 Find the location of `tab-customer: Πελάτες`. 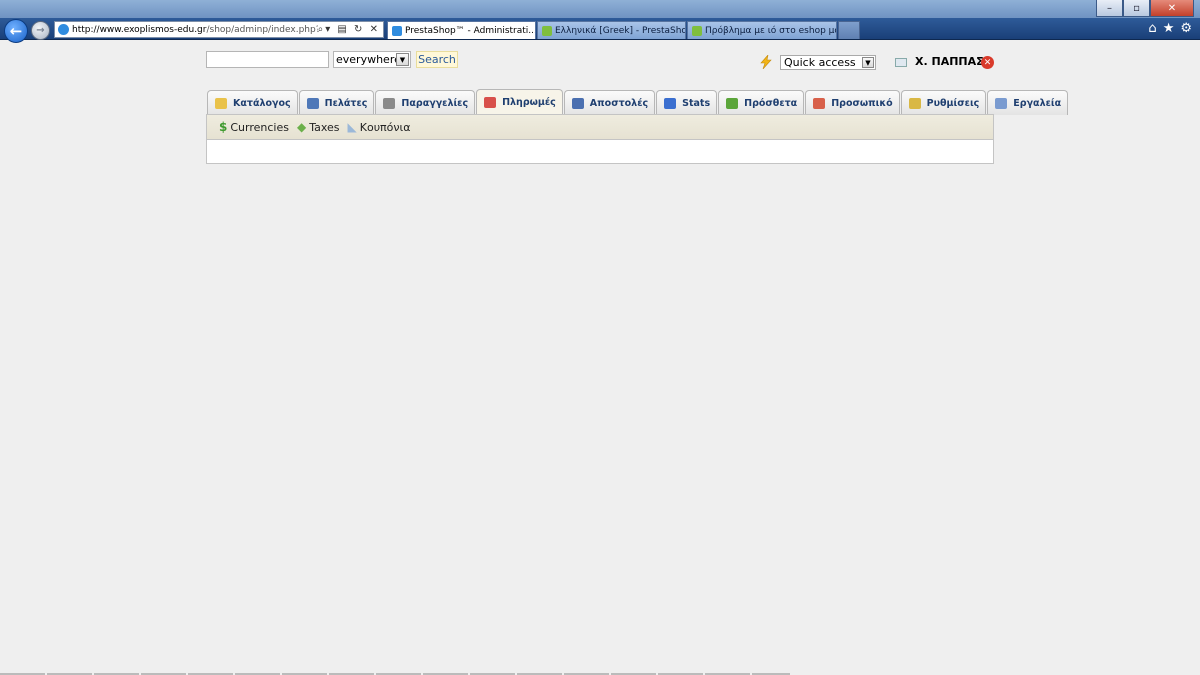

tab-customer: Πελάτες is located at coordinates (336, 102).